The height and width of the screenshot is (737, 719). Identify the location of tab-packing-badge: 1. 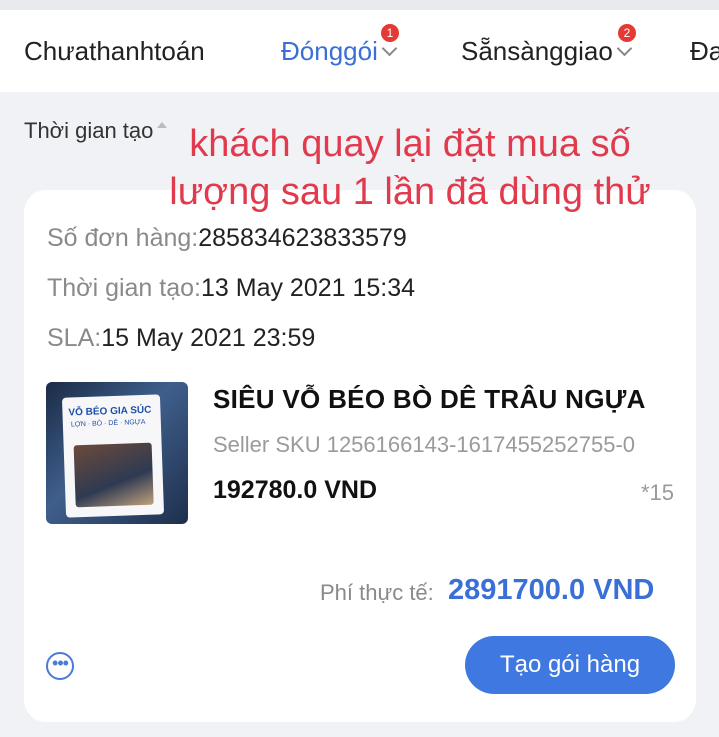
(390, 33).